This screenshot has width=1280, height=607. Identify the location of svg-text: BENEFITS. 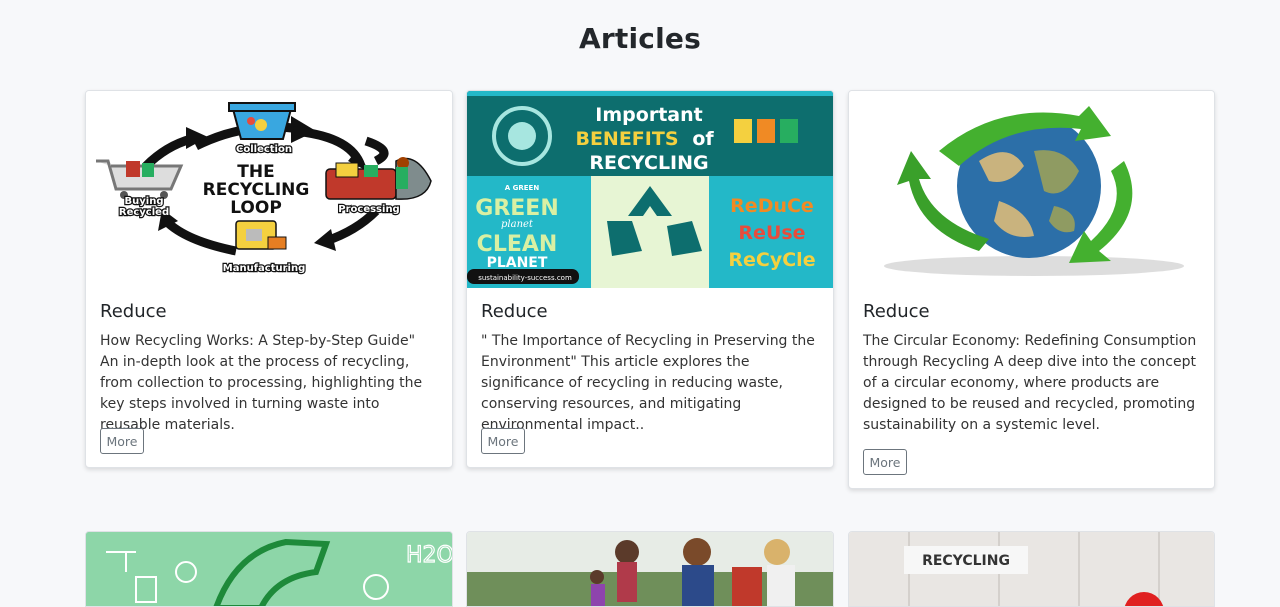
(626, 139).